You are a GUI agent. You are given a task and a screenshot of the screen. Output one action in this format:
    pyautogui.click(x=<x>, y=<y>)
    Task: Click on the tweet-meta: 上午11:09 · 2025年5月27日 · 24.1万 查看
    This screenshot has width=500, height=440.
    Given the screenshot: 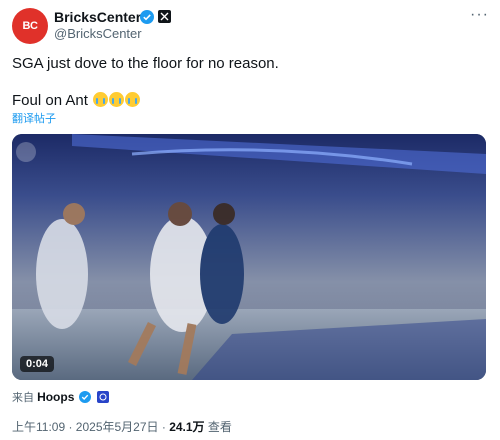 What is the action you would take?
    pyautogui.click(x=122, y=426)
    